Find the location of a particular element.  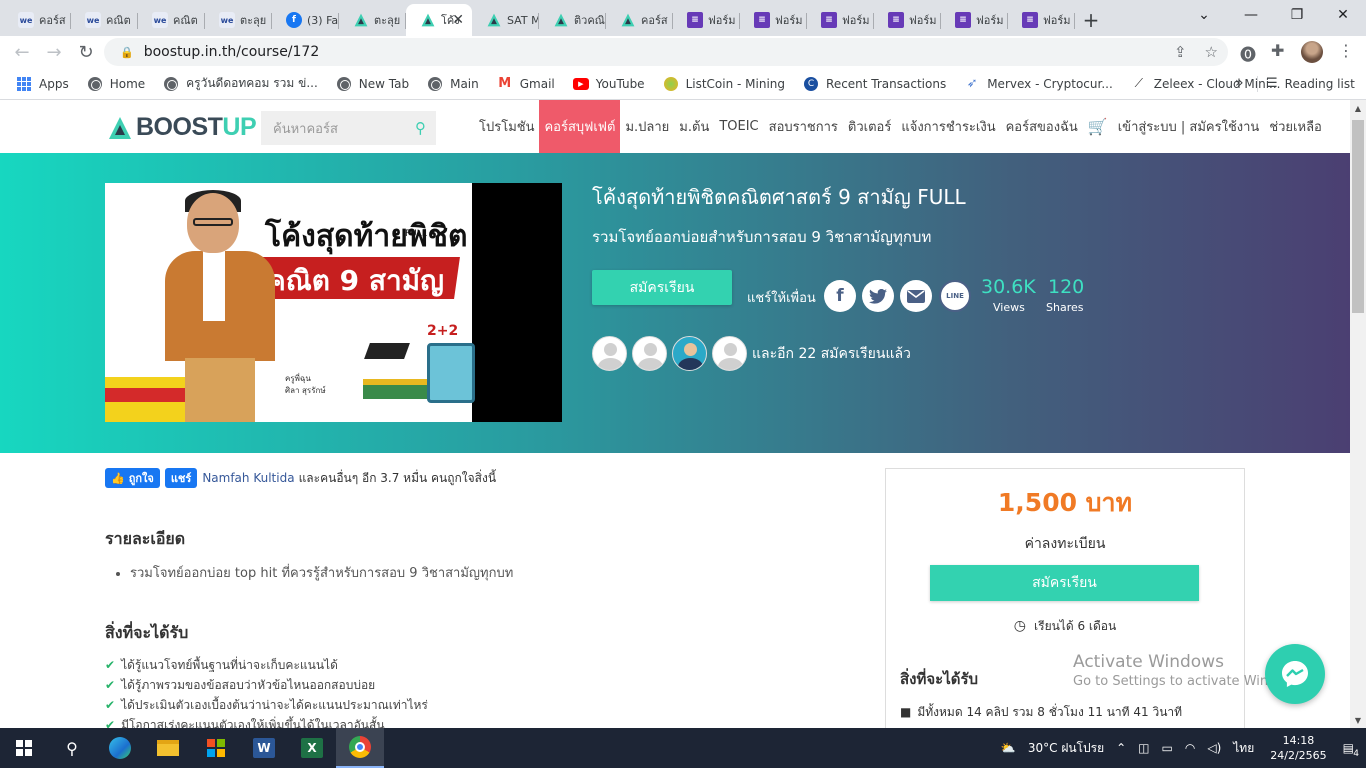

nav-buffet-course: คอร์สบุฟเฟต์ is located at coordinates (580, 126).